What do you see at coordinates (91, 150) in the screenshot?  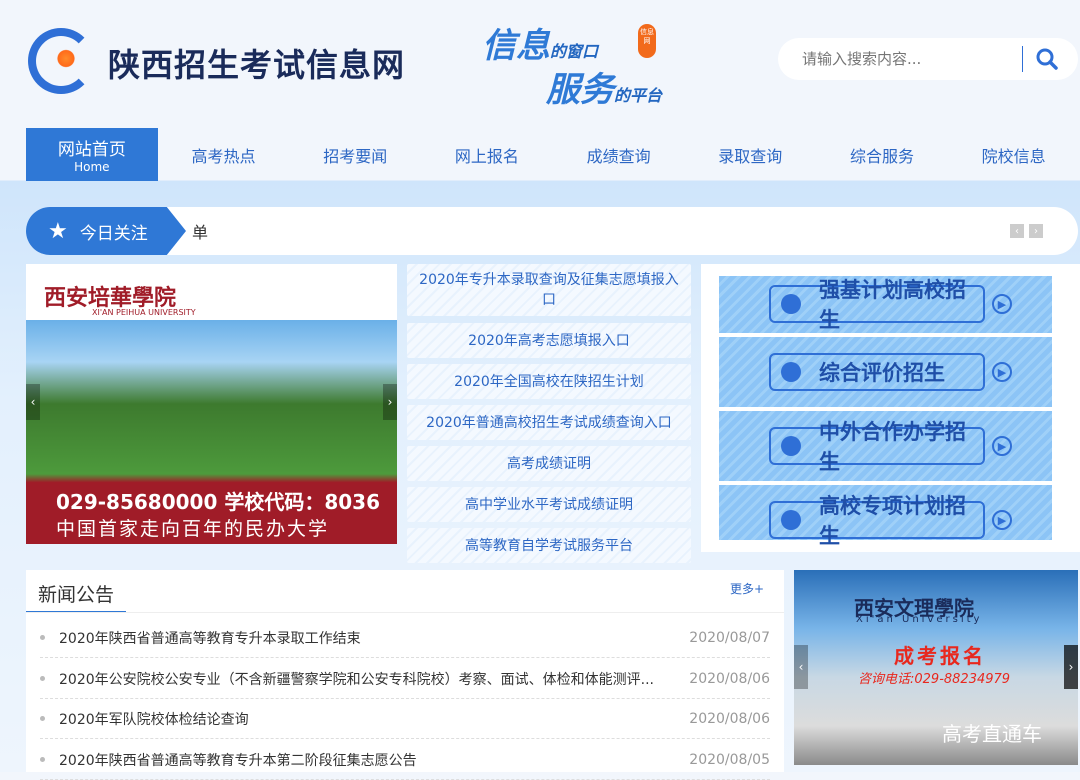 I see `nav-label: 网站首页` at bounding box center [91, 150].